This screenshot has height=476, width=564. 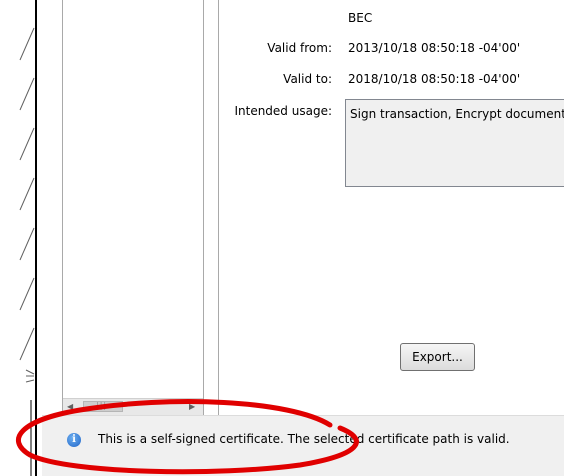 What do you see at coordinates (70, 406) in the screenshot?
I see `scroll-left-arrow-icon: ◀` at bounding box center [70, 406].